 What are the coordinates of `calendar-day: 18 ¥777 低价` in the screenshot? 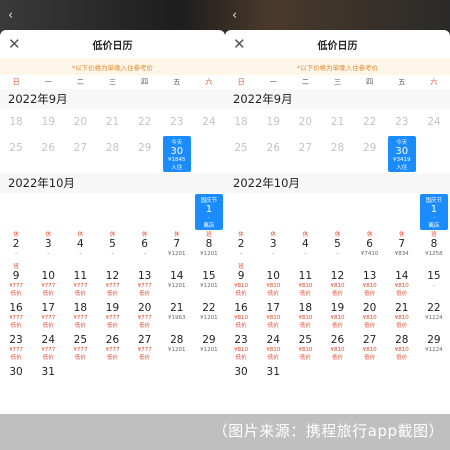 It's located at (80, 312).